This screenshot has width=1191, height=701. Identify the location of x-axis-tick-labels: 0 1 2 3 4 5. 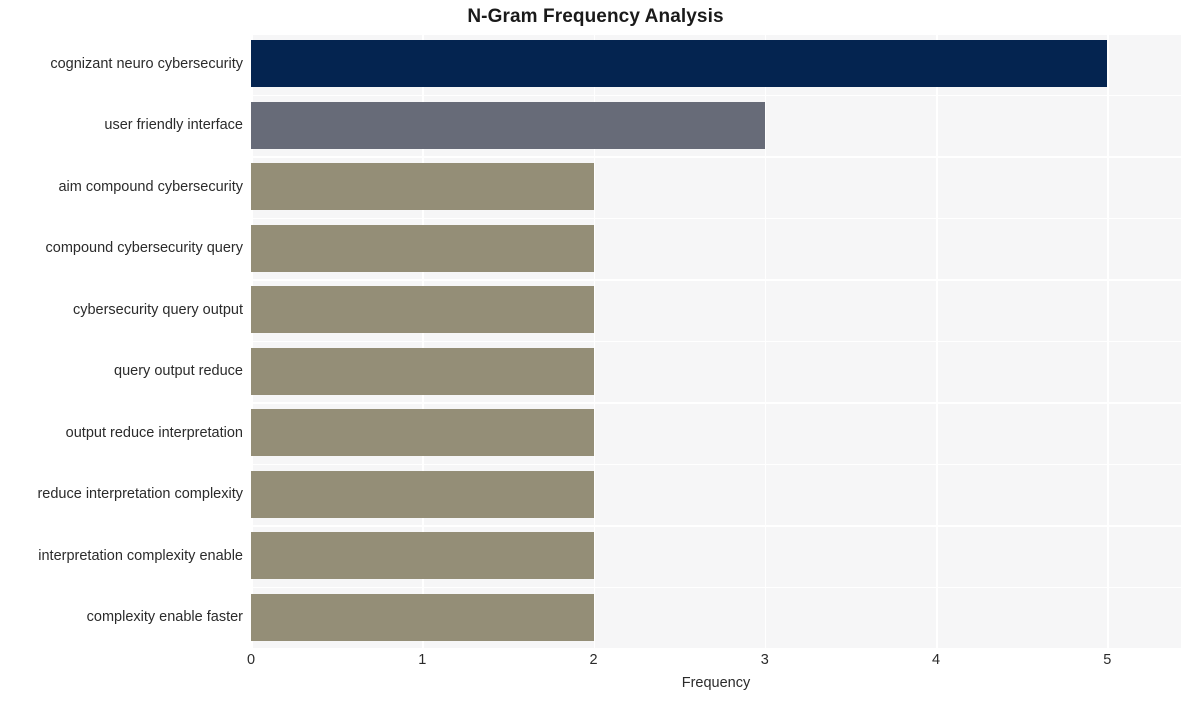
(714, 663).